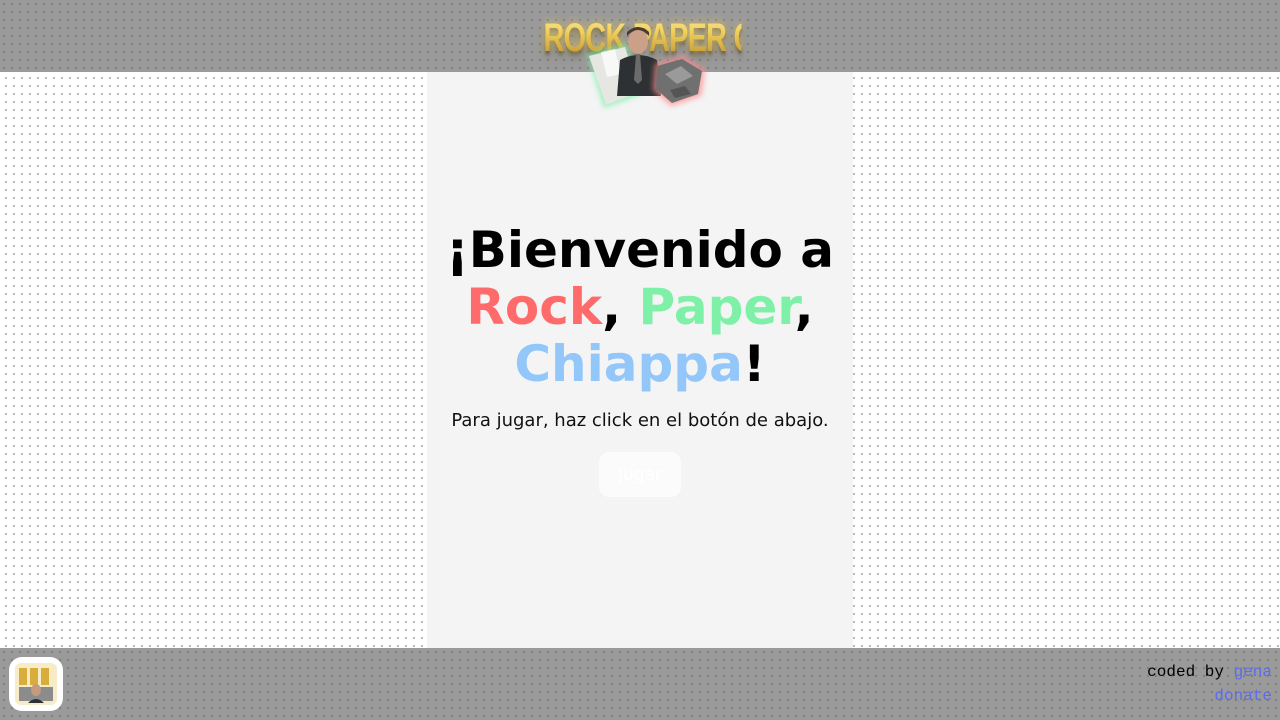 The height and width of the screenshot is (720, 1280). I want to click on exclamation: !, so click(754, 364).